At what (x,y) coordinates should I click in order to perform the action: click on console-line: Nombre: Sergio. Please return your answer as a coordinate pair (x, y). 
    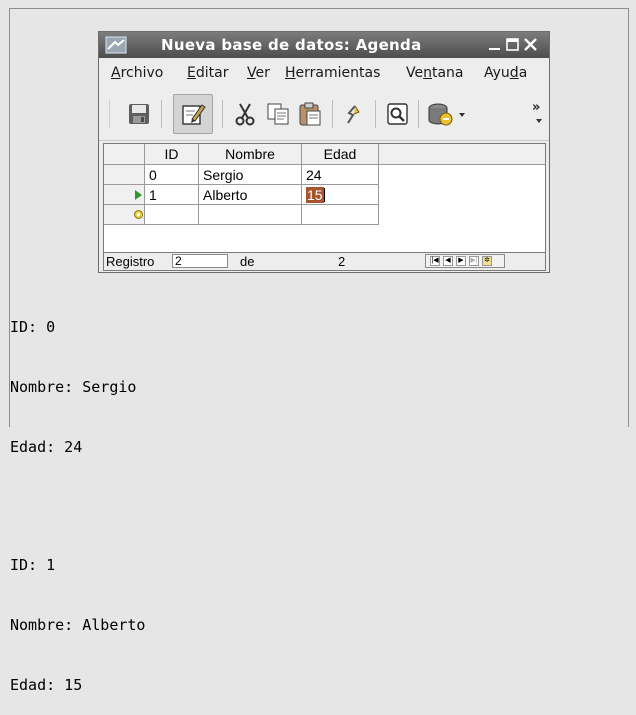
    Looking at the image, I should click on (73, 387).